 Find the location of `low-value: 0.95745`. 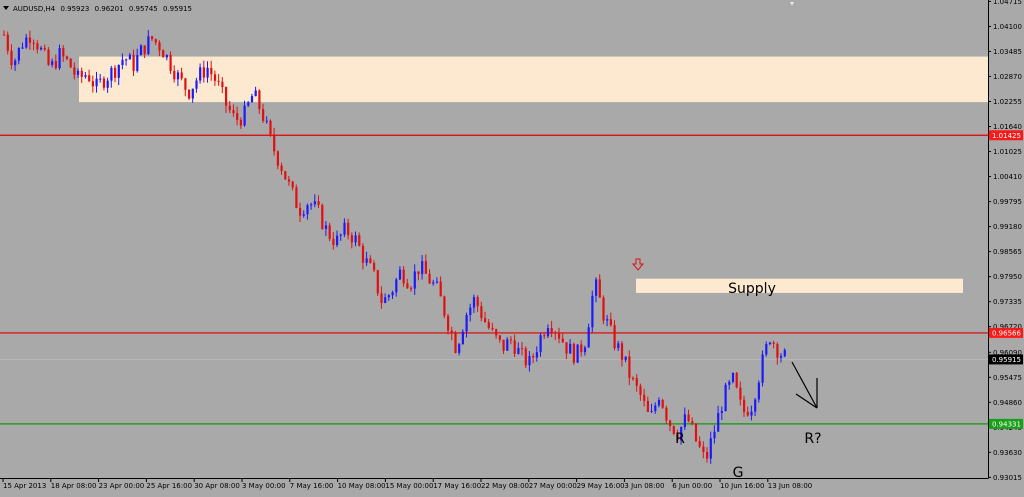

low-value: 0.95745 is located at coordinates (143, 9).